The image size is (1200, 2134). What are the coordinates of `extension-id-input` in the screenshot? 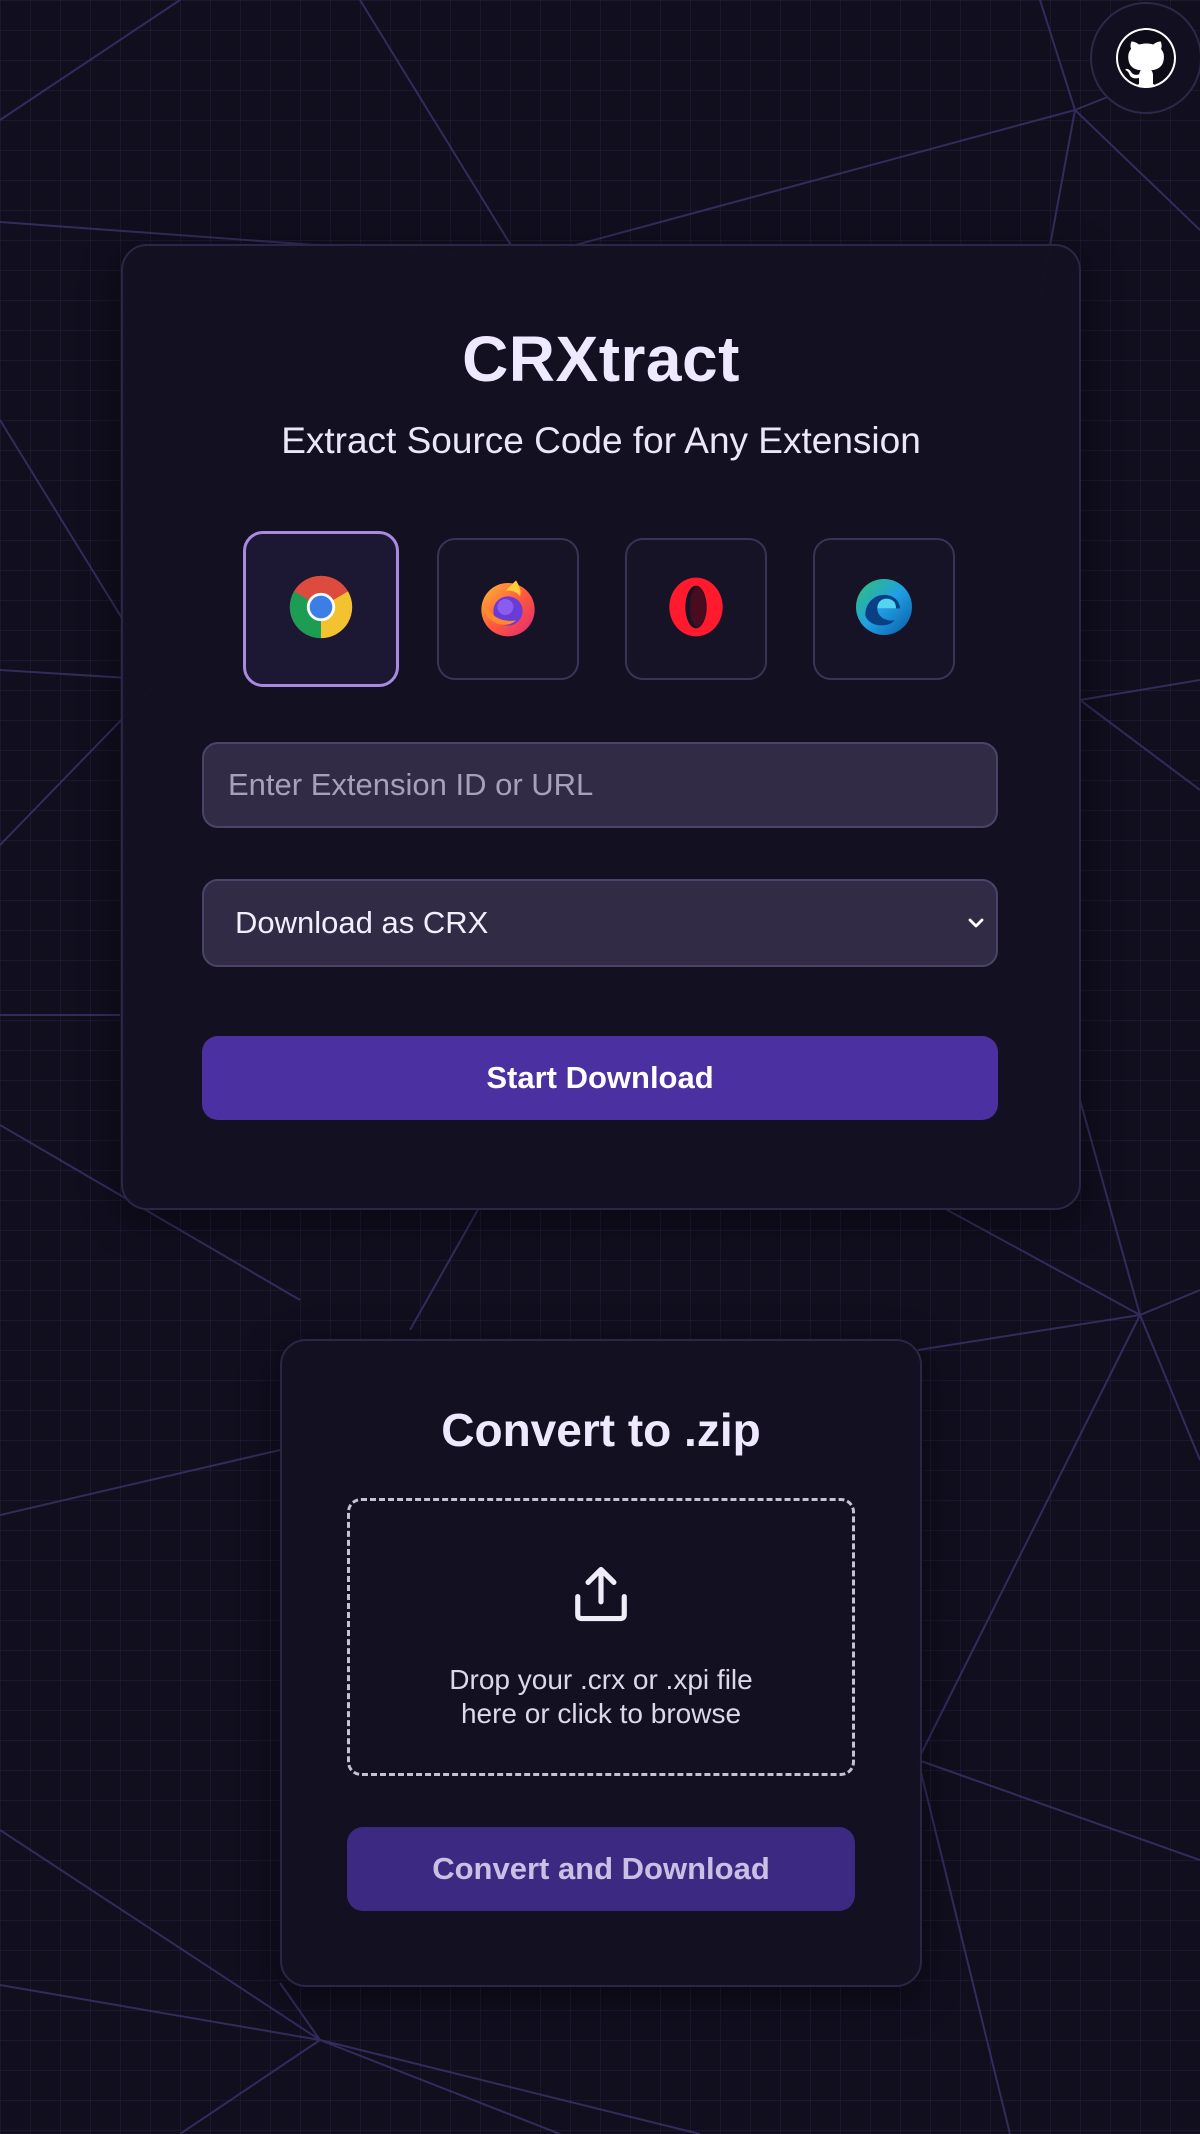 It's located at (600, 785).